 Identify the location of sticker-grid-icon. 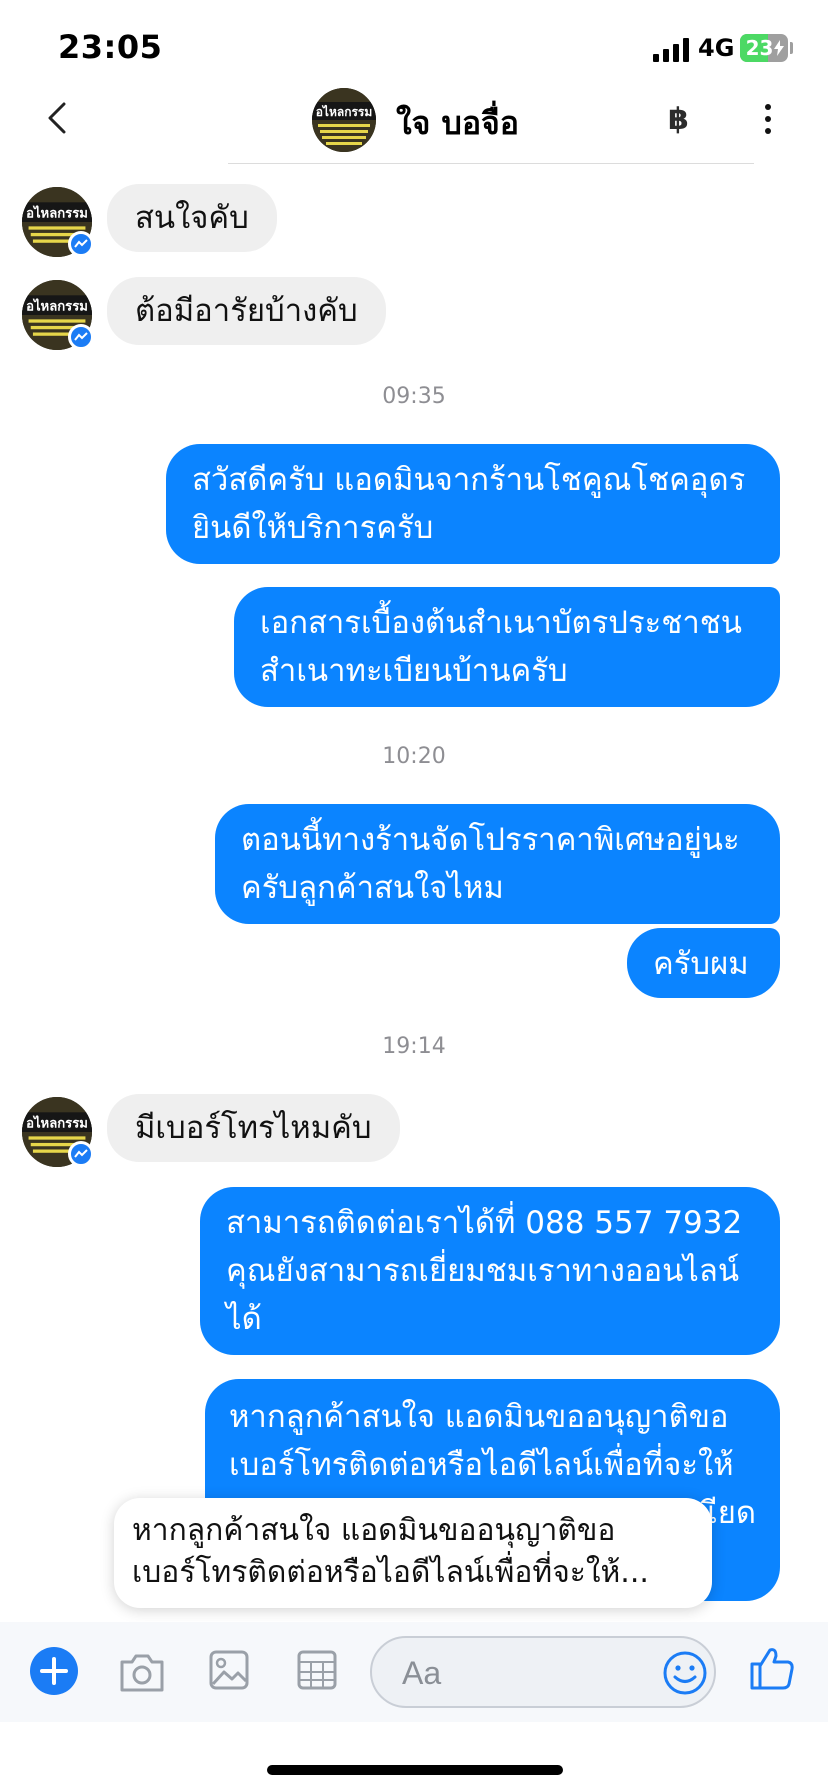
(317, 1670).